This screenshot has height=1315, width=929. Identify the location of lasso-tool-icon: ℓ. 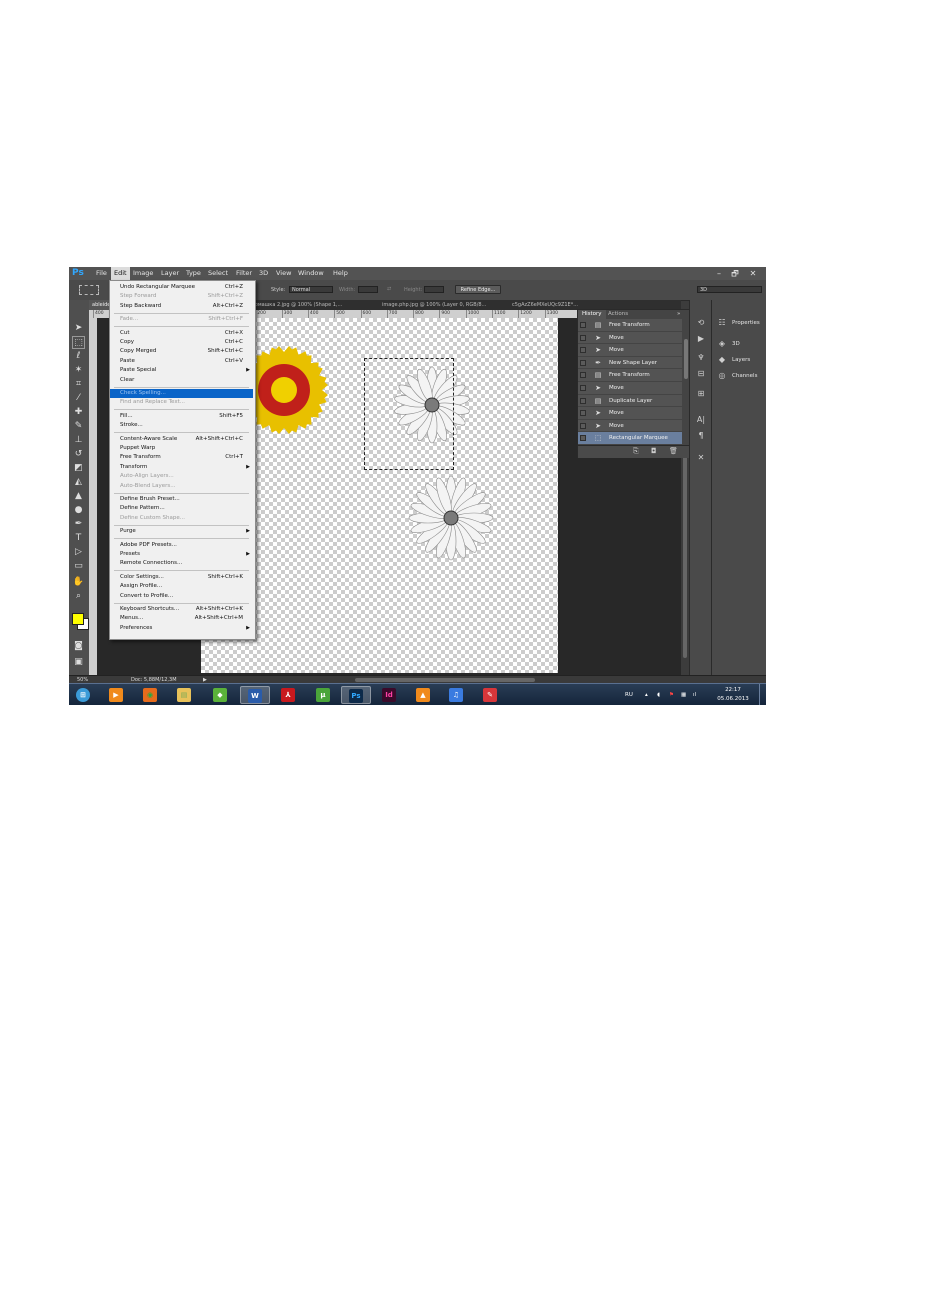
(78, 356).